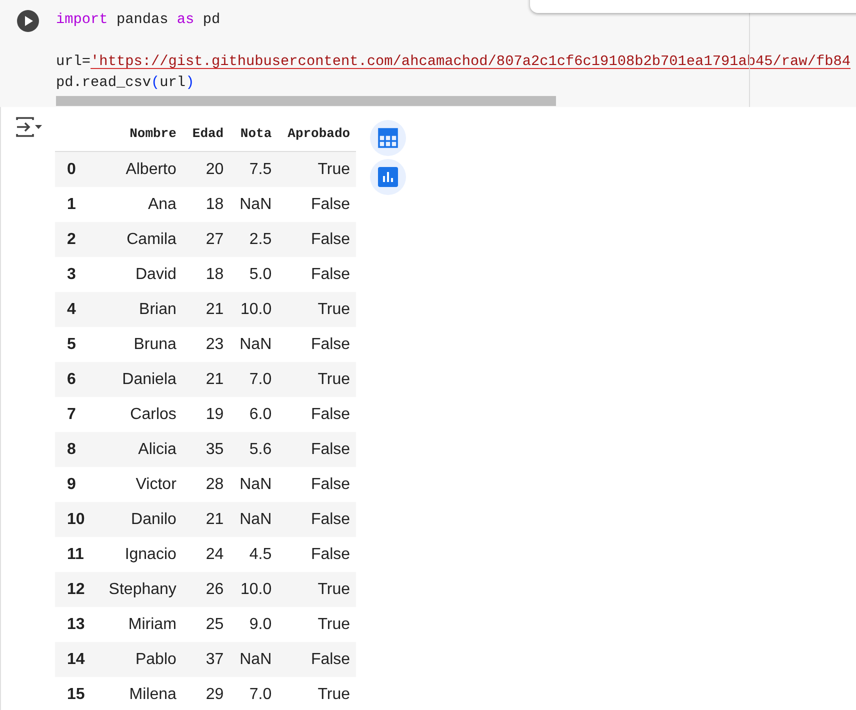 Image resolution: width=856 pixels, height=710 pixels. Describe the element at coordinates (140, 309) in the screenshot. I see `table-cell: Brian` at that location.